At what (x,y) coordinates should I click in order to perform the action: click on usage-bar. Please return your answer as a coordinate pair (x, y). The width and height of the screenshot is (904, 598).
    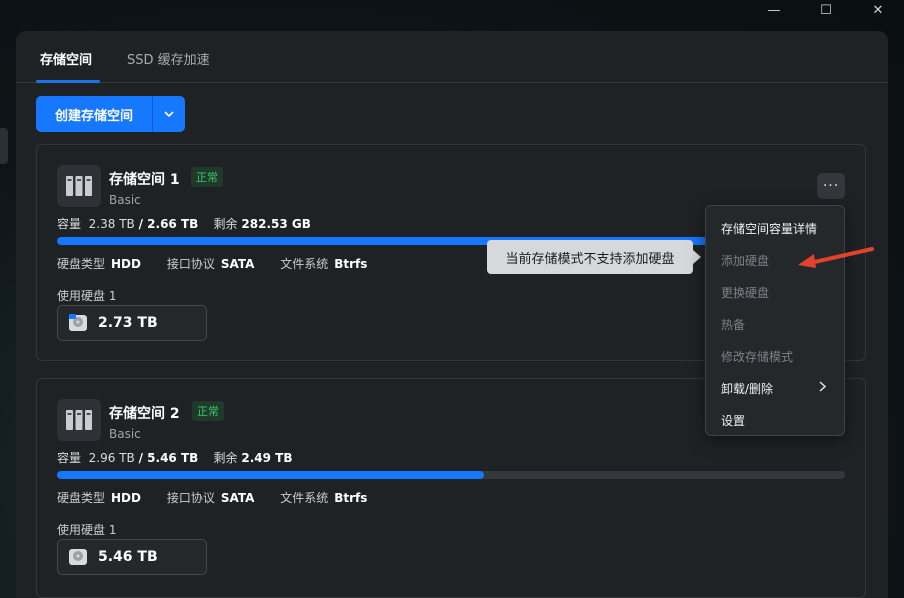
    Looking at the image, I should click on (451, 475).